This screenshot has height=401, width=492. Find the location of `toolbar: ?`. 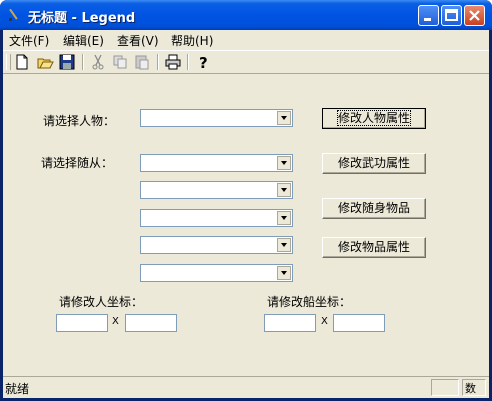

toolbar: ? is located at coordinates (246, 62).